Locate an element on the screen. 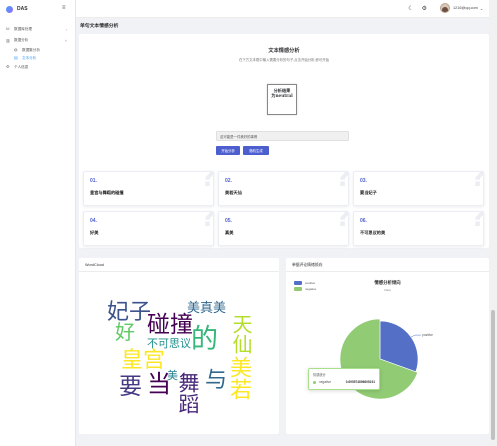  analysis-subtitle: 在下方文本框中输入需要分析的句子,点击开始分析,即可开始 is located at coordinates (284, 60).